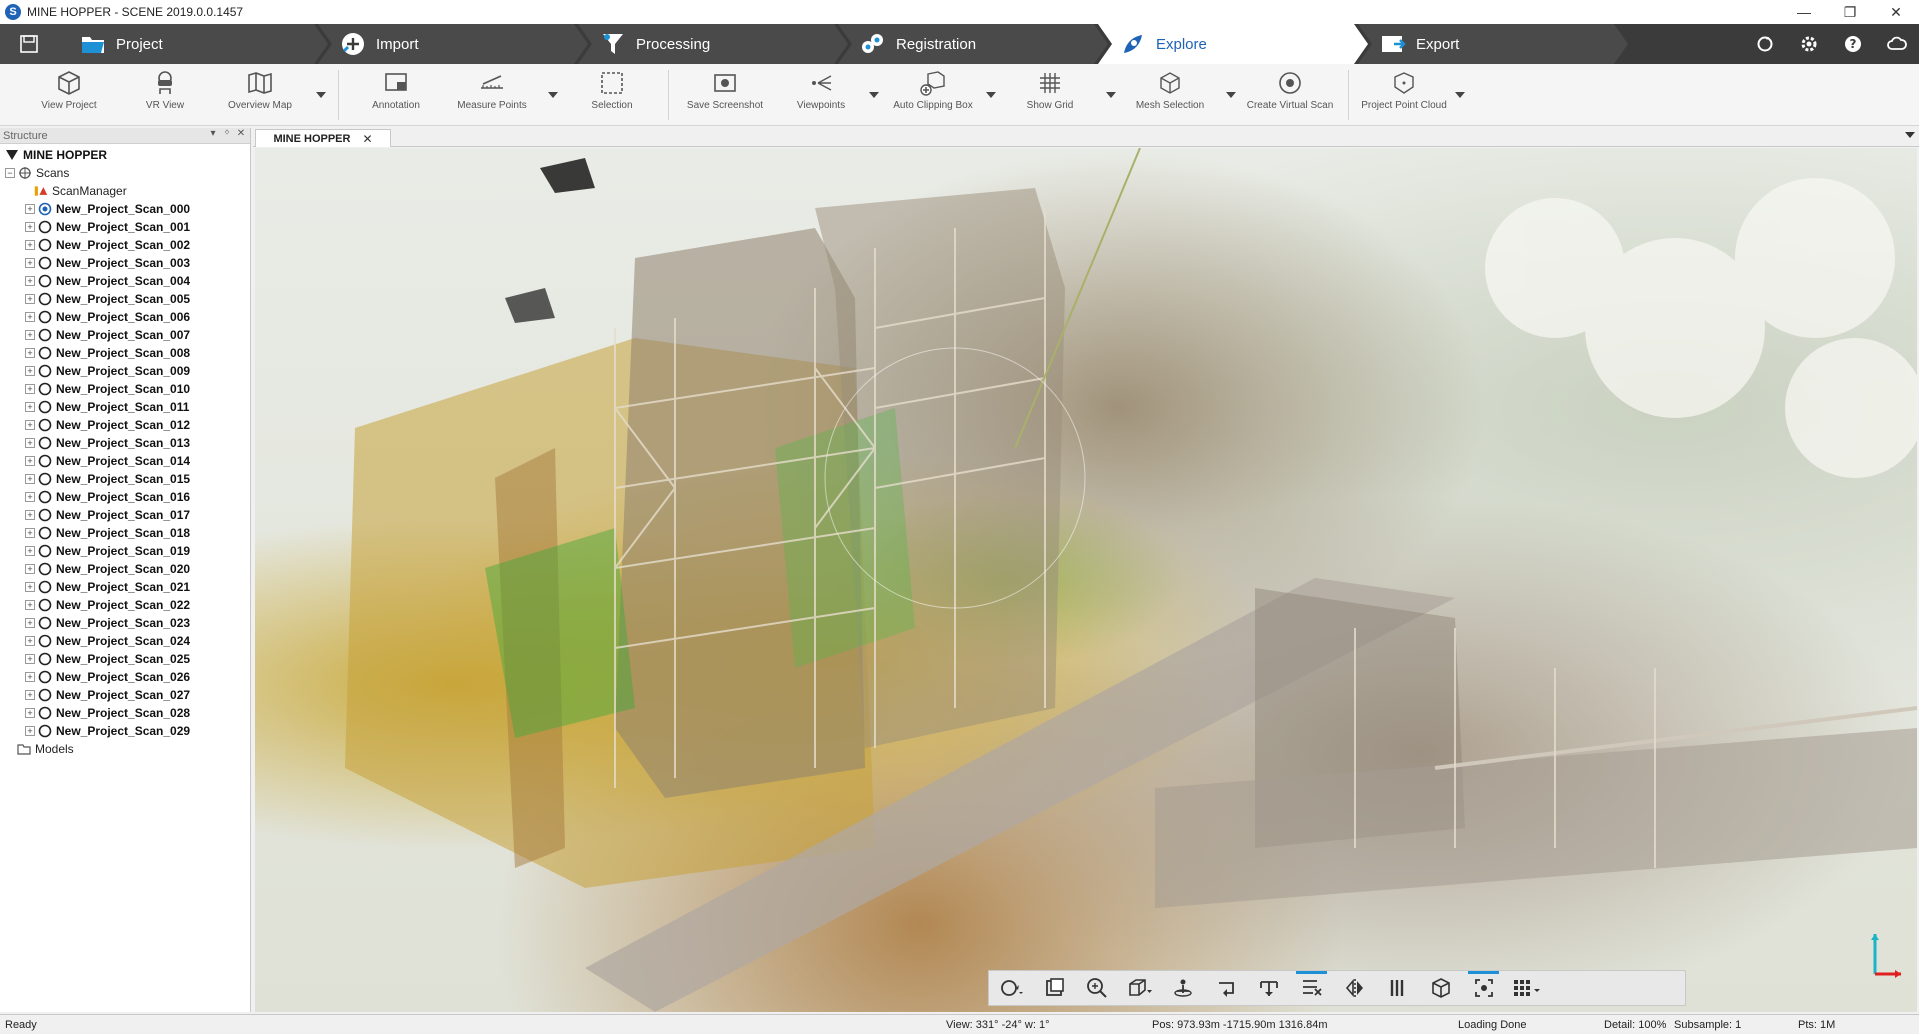 Image resolution: width=1919 pixels, height=1034 pixels. What do you see at coordinates (1483, 988) in the screenshot?
I see `selection-mode-button` at bounding box center [1483, 988].